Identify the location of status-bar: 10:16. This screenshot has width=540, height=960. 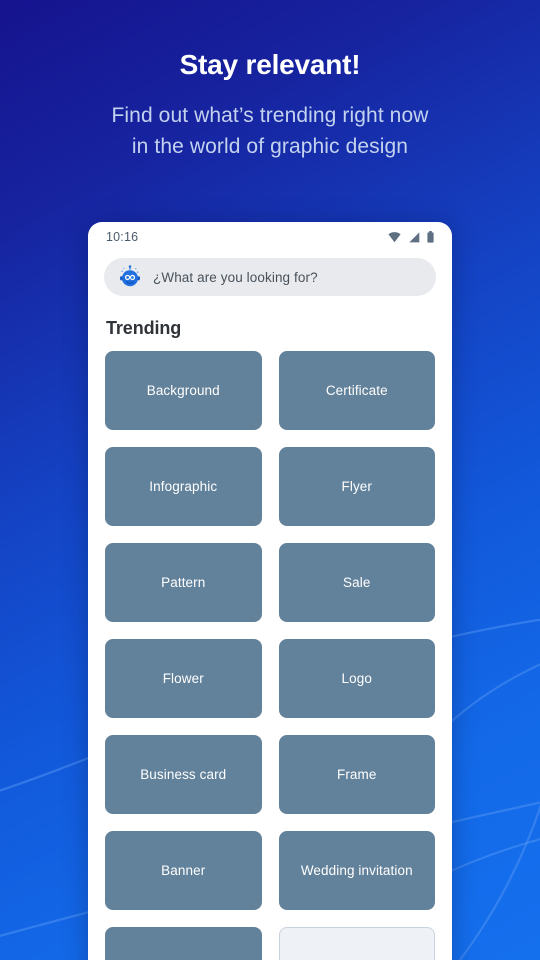
(270, 237).